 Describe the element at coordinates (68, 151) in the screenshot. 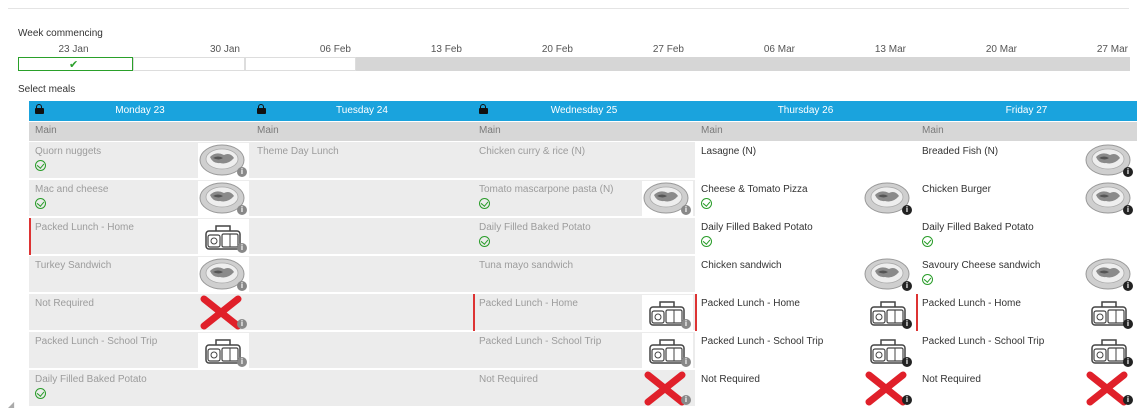

I see `meal-name: Quorn nuggets` at that location.